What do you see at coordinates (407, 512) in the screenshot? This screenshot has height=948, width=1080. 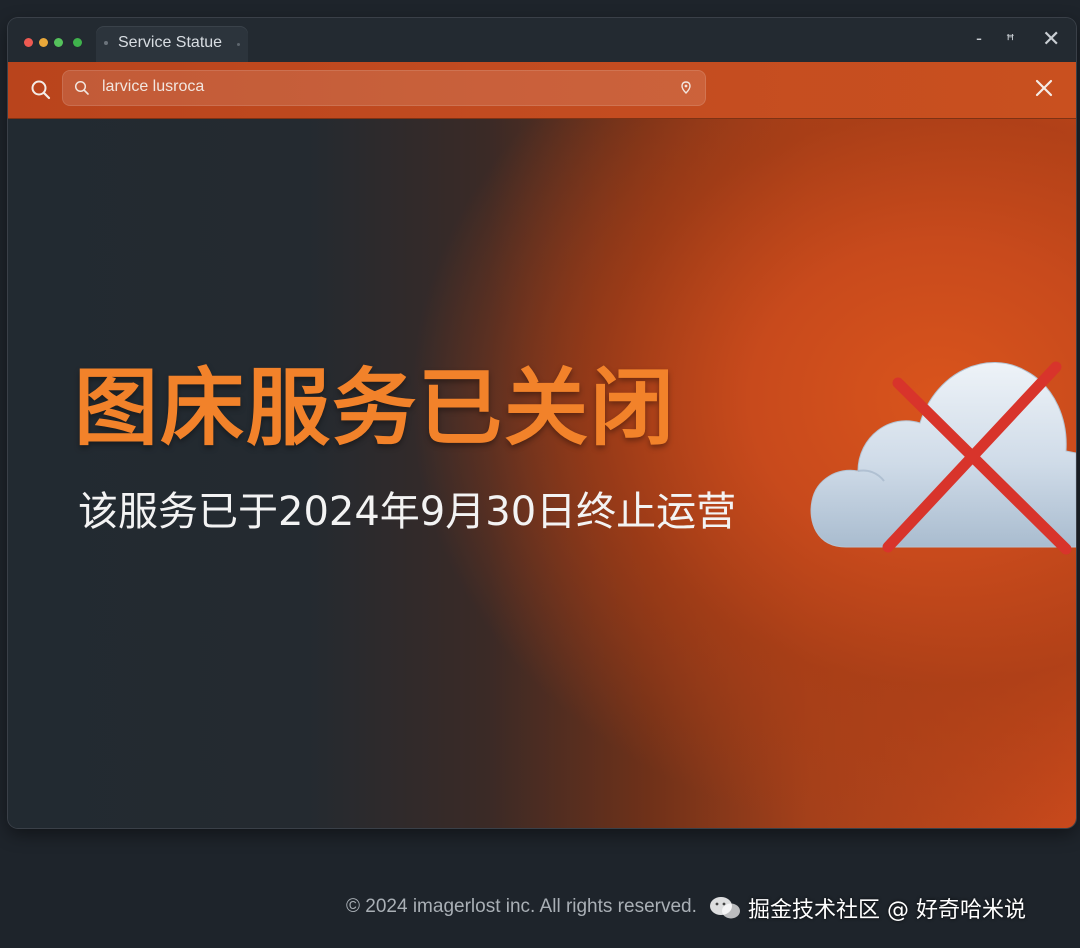 I see `service-end-notice: 该服务已于2024年9月30日终止运营` at bounding box center [407, 512].